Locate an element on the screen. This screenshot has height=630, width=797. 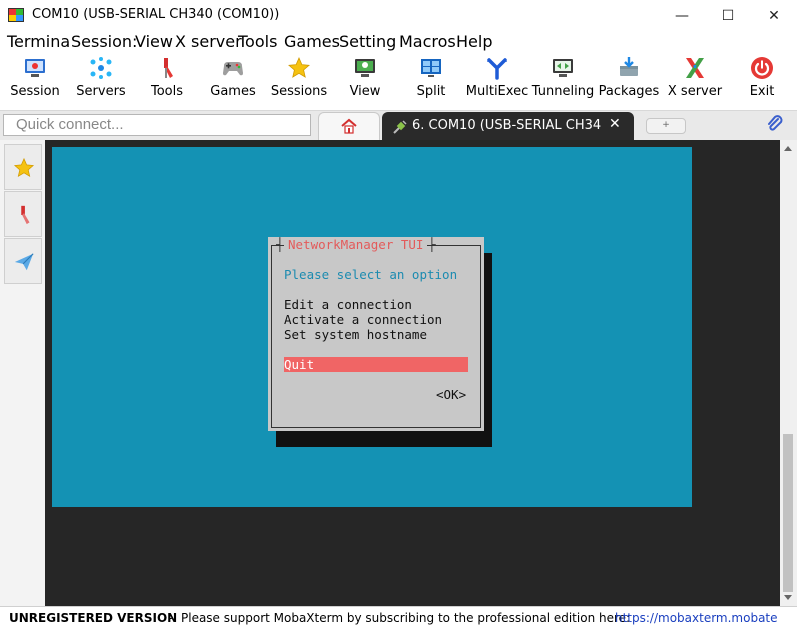
menu-help: Help is located at coordinates (474, 41).